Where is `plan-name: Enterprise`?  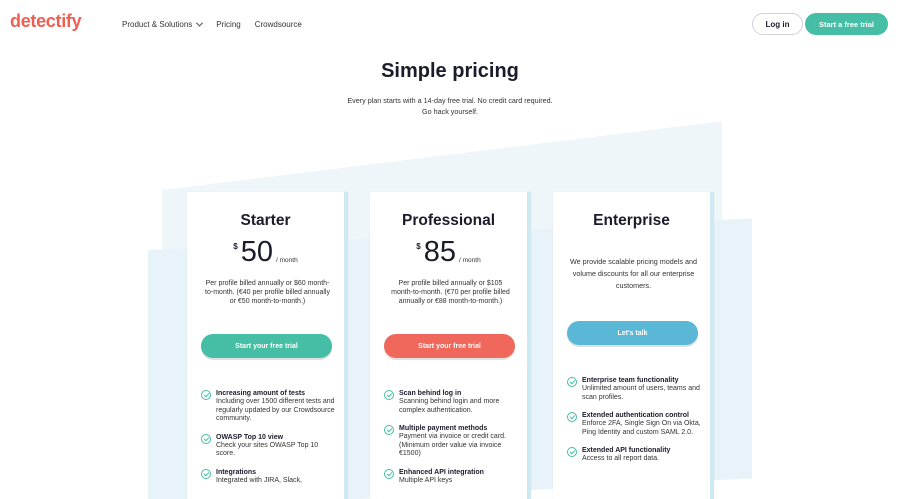 plan-name: Enterprise is located at coordinates (631, 220).